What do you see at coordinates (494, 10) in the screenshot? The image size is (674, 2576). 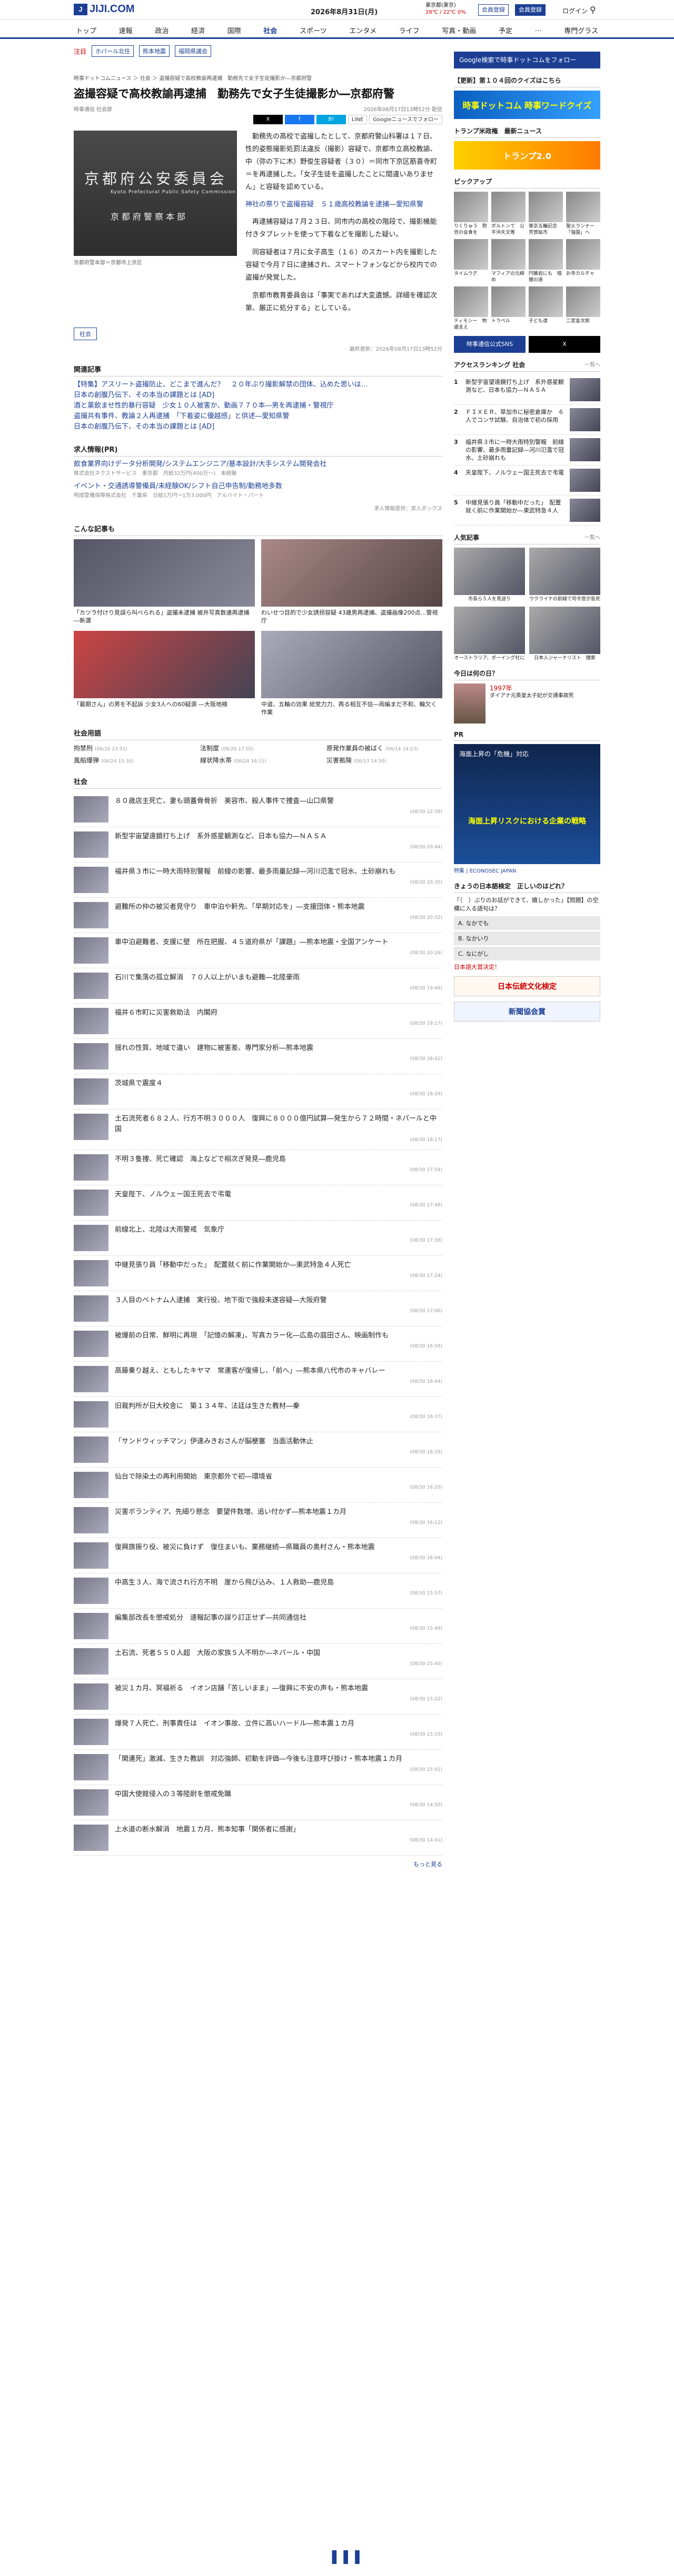 I see `member-signup-button: 会員登録` at bounding box center [494, 10].